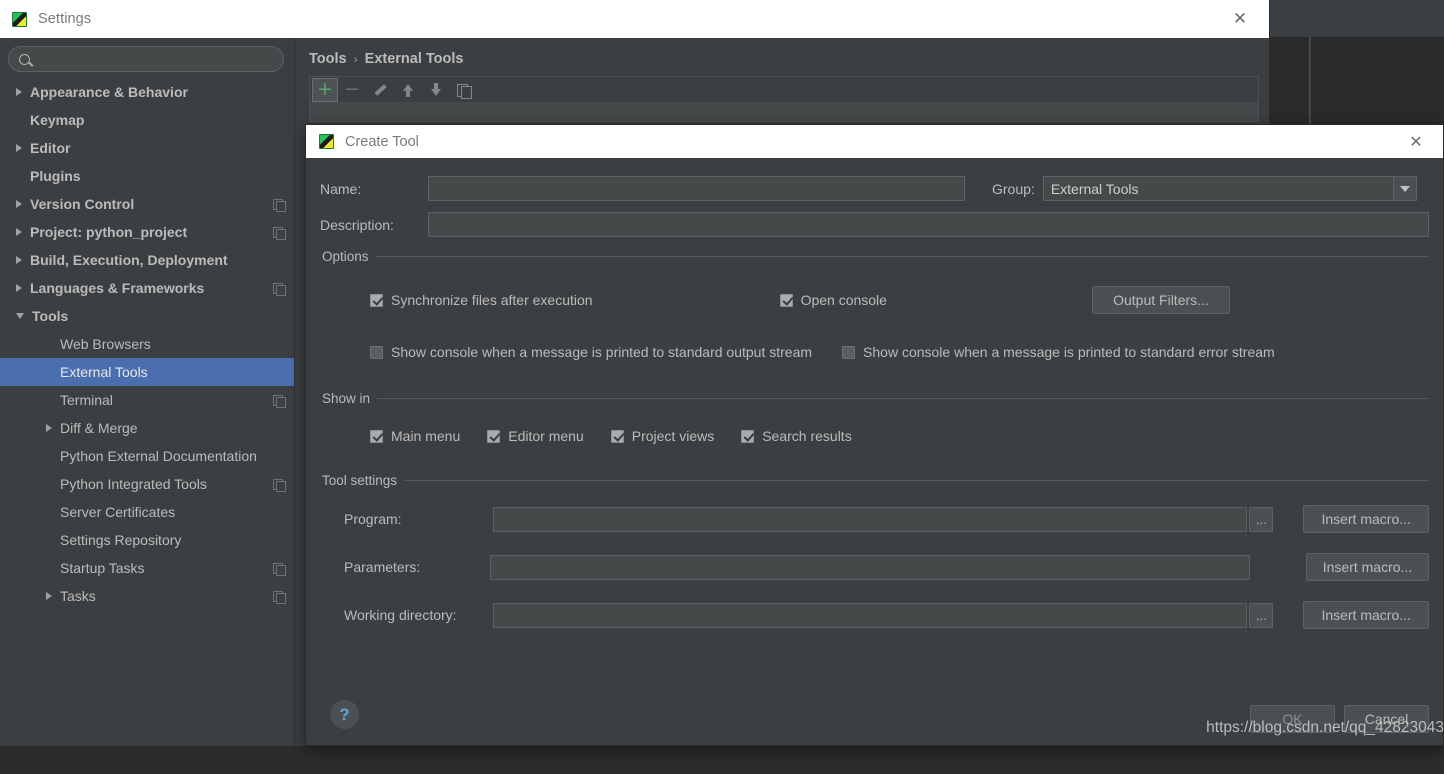 The image size is (1444, 774). What do you see at coordinates (436, 90) in the screenshot?
I see `move-down-button` at bounding box center [436, 90].